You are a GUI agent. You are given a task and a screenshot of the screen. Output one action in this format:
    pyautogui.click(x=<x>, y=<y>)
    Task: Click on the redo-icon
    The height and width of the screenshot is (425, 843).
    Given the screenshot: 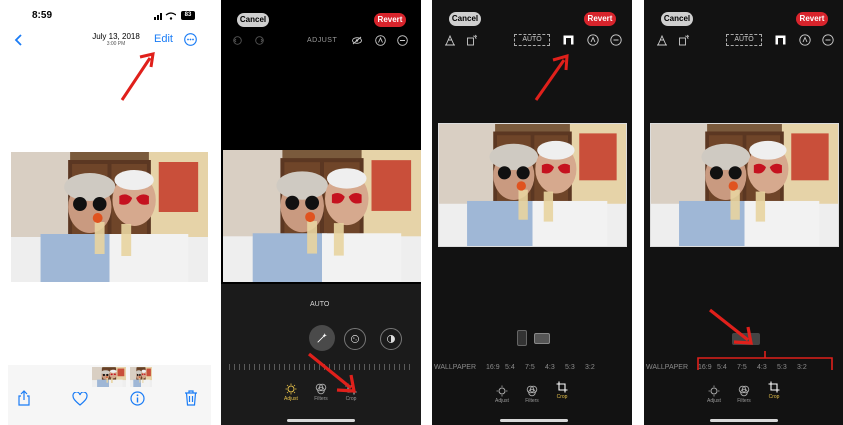 What is the action you would take?
    pyautogui.click(x=259, y=40)
    